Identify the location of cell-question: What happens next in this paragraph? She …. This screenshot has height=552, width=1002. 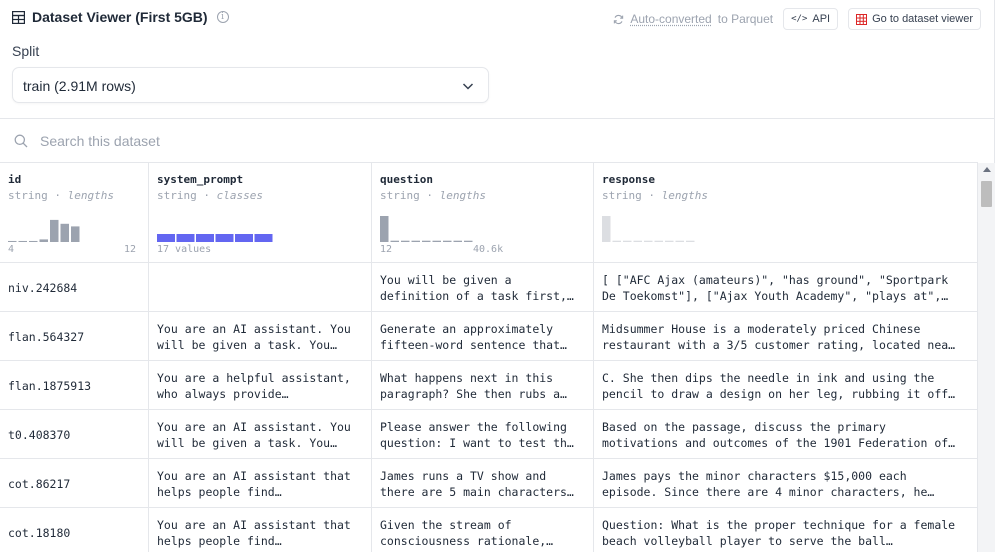
(482, 385).